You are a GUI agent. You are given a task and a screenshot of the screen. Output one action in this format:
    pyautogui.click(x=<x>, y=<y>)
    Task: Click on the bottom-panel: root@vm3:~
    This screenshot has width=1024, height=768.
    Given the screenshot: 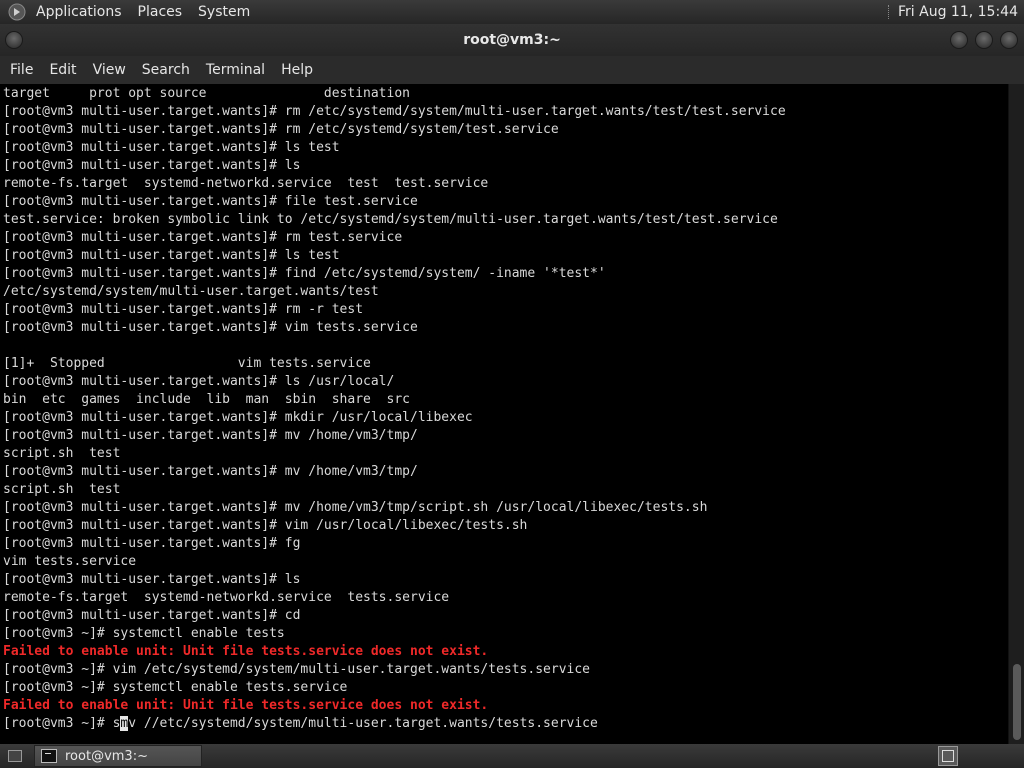 What is the action you would take?
    pyautogui.click(x=512, y=756)
    